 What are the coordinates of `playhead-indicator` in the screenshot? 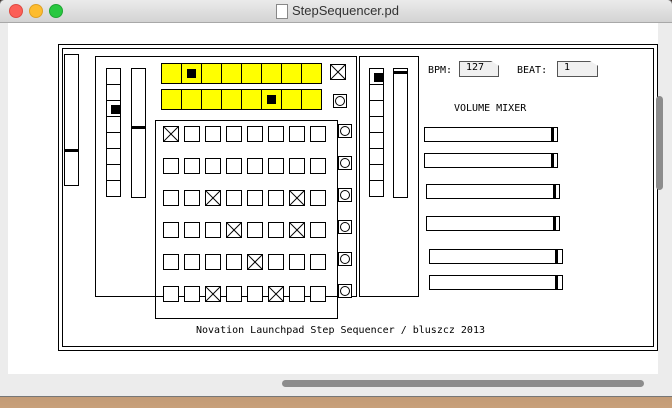 It's located at (271, 99).